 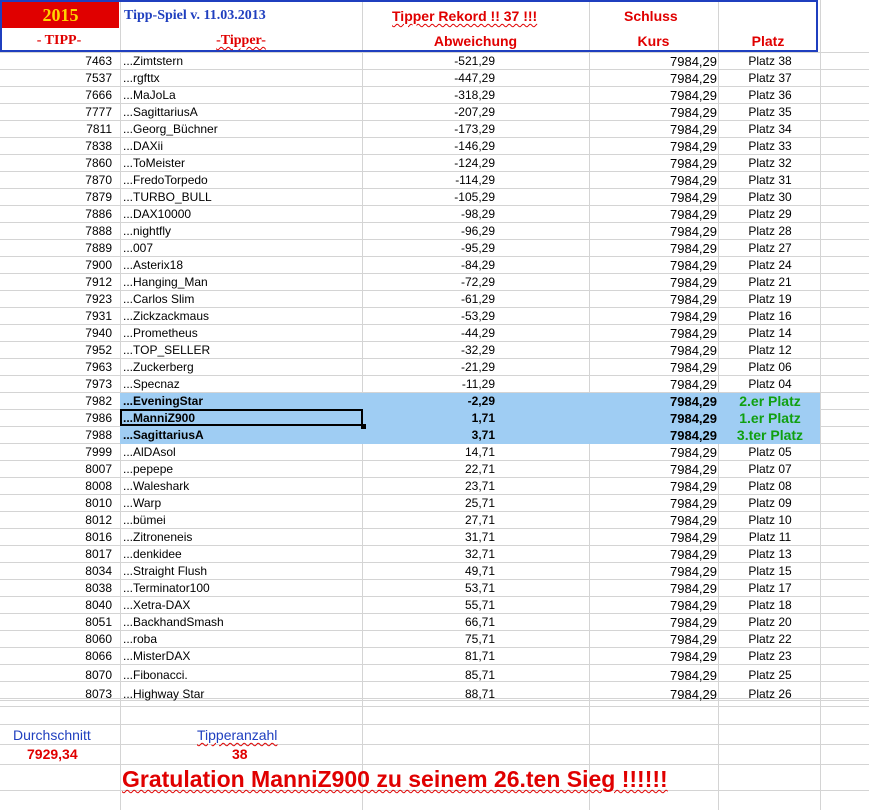 What do you see at coordinates (56, 265) in the screenshot?
I see `tipp-cell: 7900` at bounding box center [56, 265].